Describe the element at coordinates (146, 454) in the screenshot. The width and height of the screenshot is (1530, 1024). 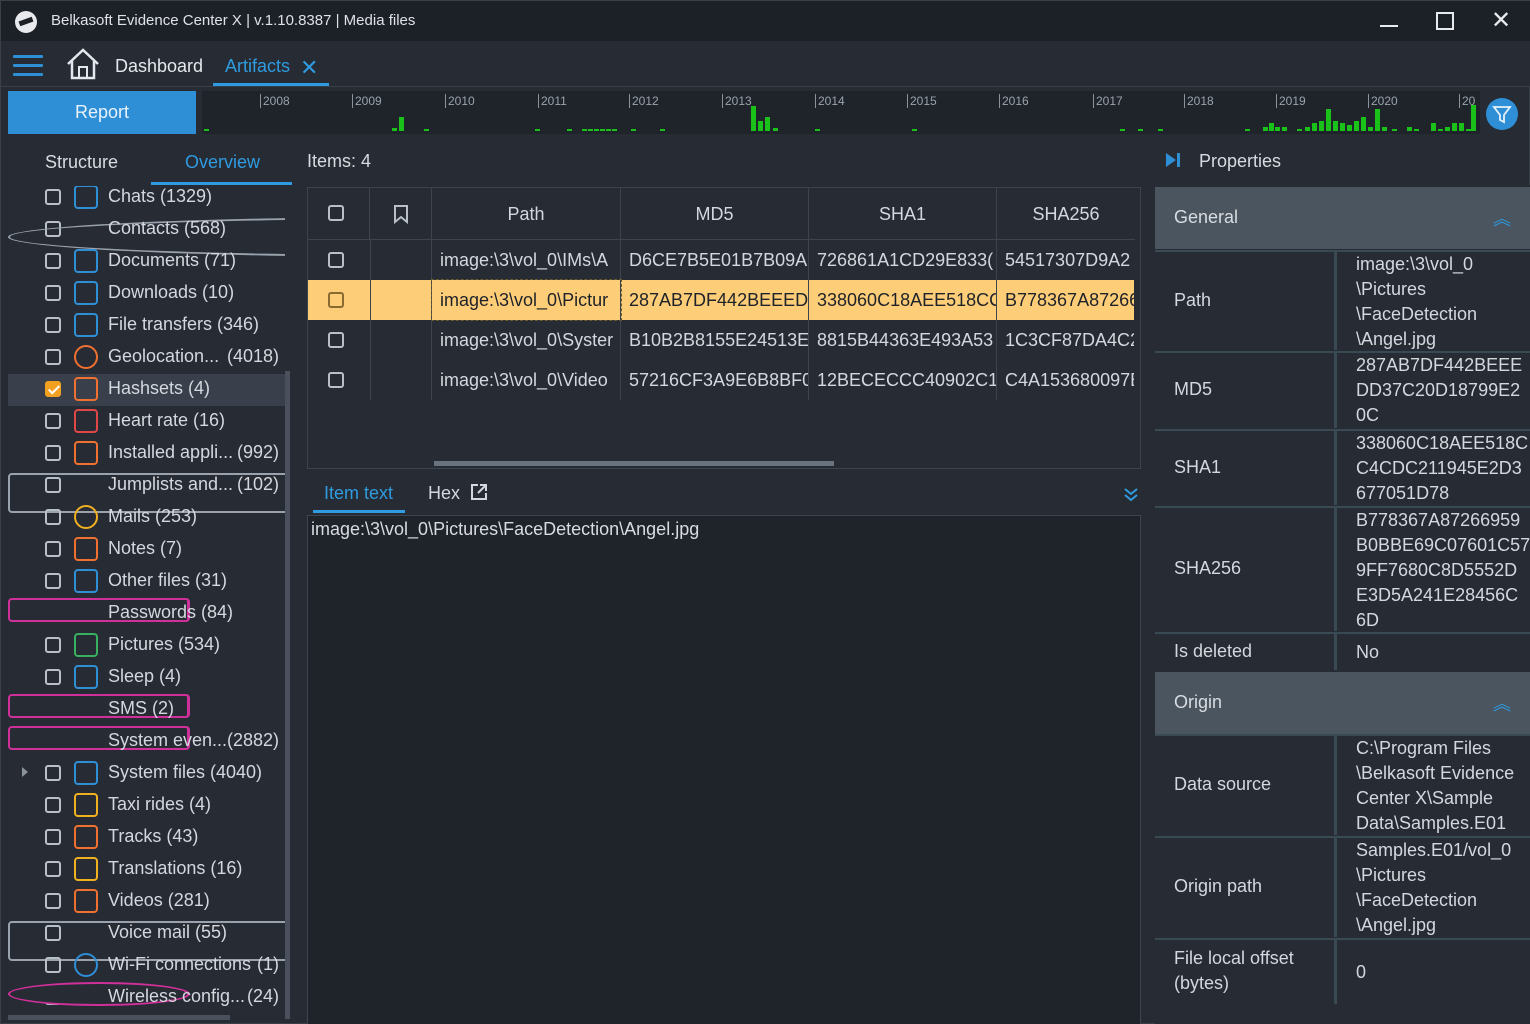
I see `artifact-type-item: Installed appli... (992)` at that location.